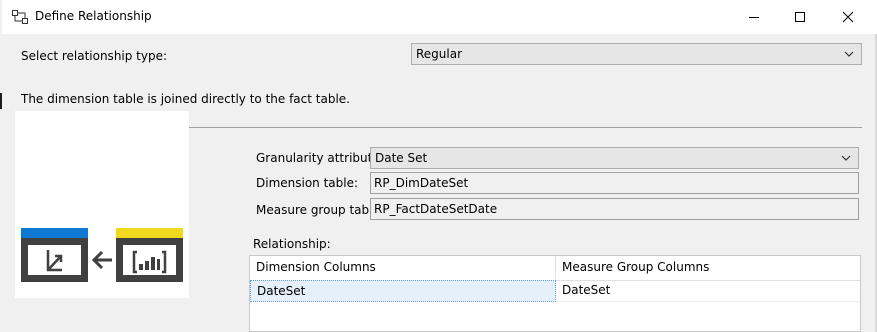 This screenshot has width=877, height=332. What do you see at coordinates (403, 267) in the screenshot?
I see `column-header-dimension: Dimension Columns` at bounding box center [403, 267].